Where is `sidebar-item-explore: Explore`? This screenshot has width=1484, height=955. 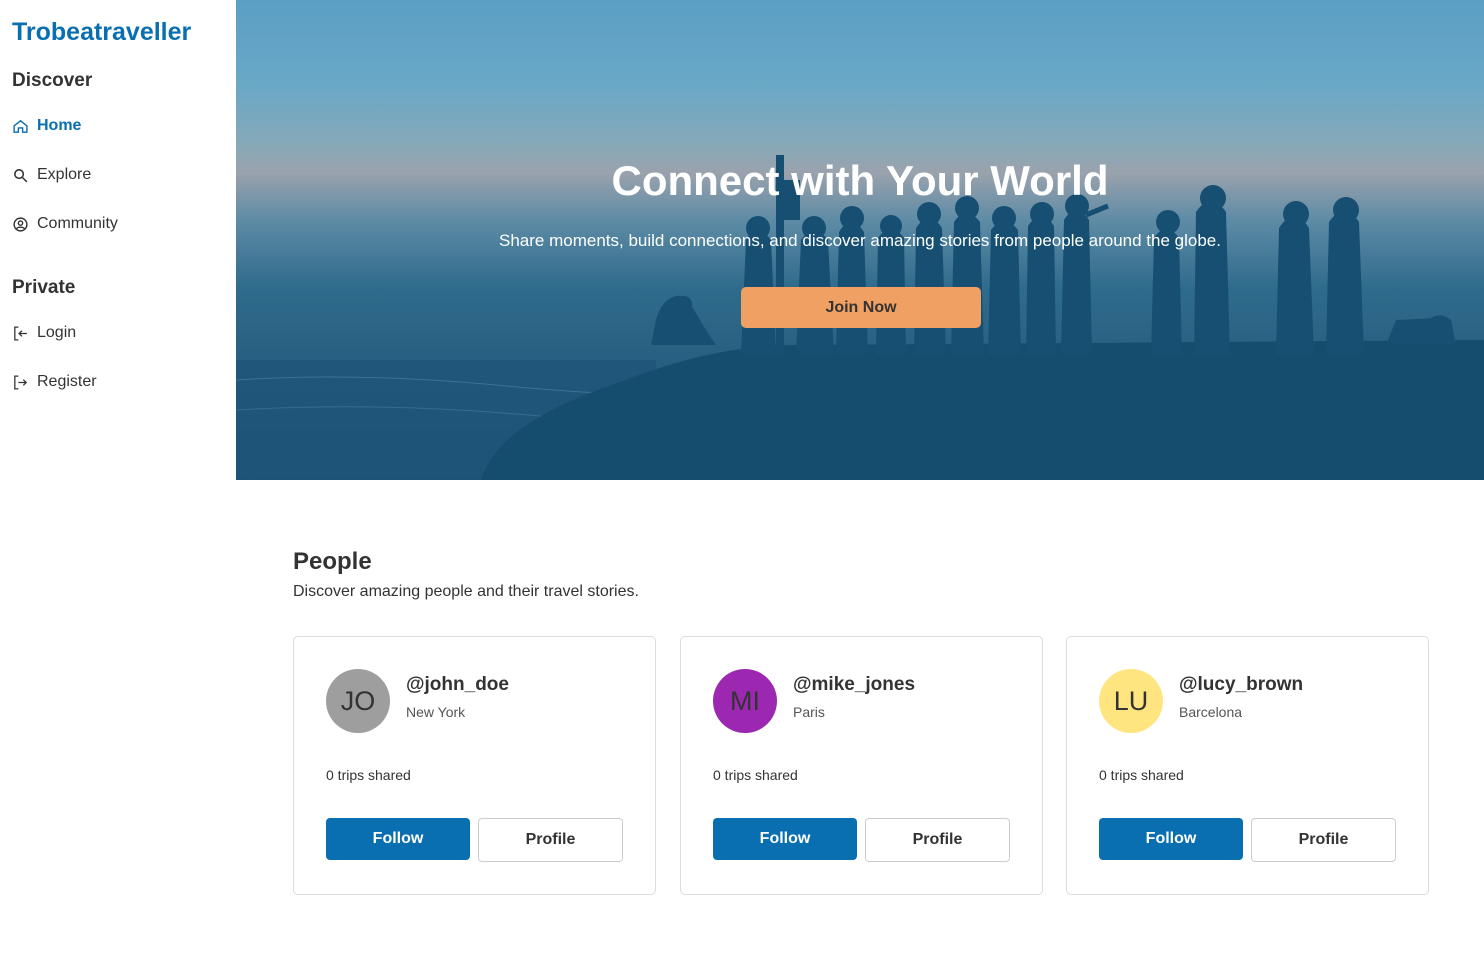
sidebar-item-explore: Explore is located at coordinates (51, 175).